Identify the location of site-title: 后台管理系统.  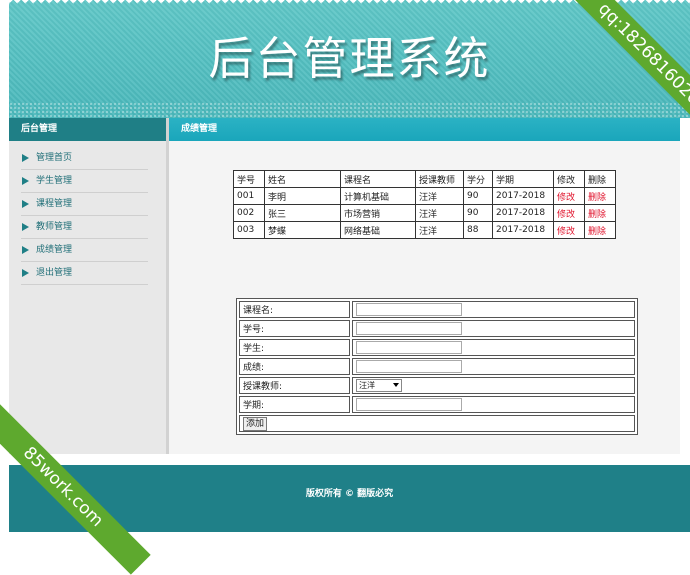
(349, 58).